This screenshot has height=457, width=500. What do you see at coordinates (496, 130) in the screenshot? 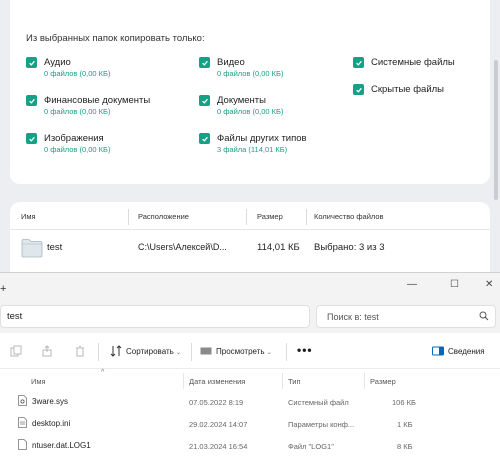
I see `scrollbar` at bounding box center [496, 130].